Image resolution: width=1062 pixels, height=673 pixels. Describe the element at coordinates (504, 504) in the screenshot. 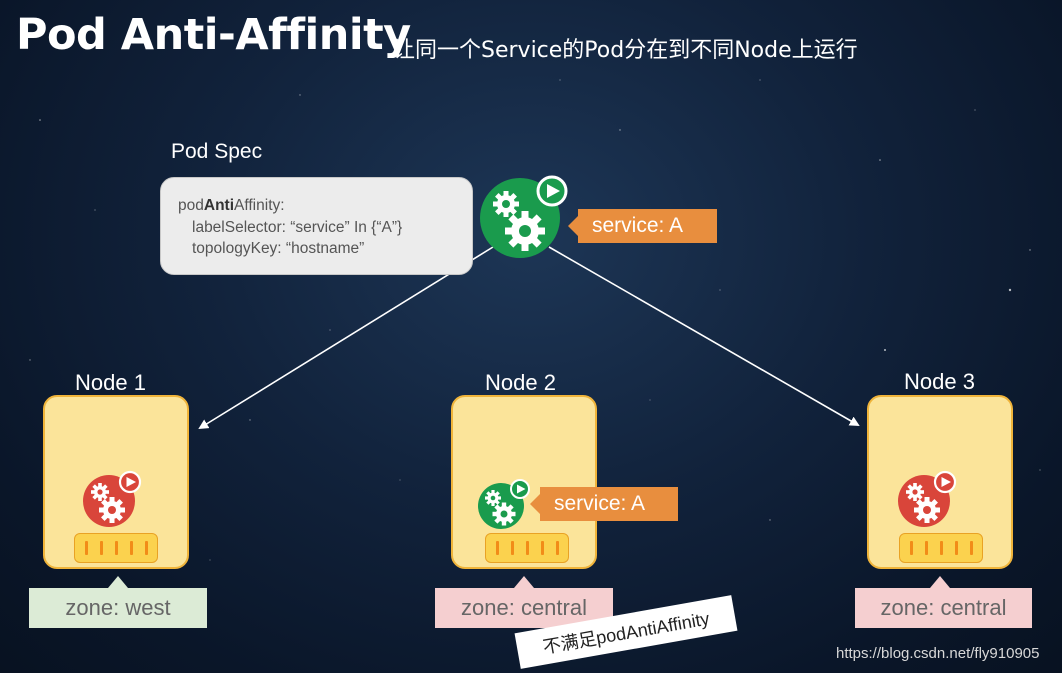

I see `node-2-pod-icon` at that location.